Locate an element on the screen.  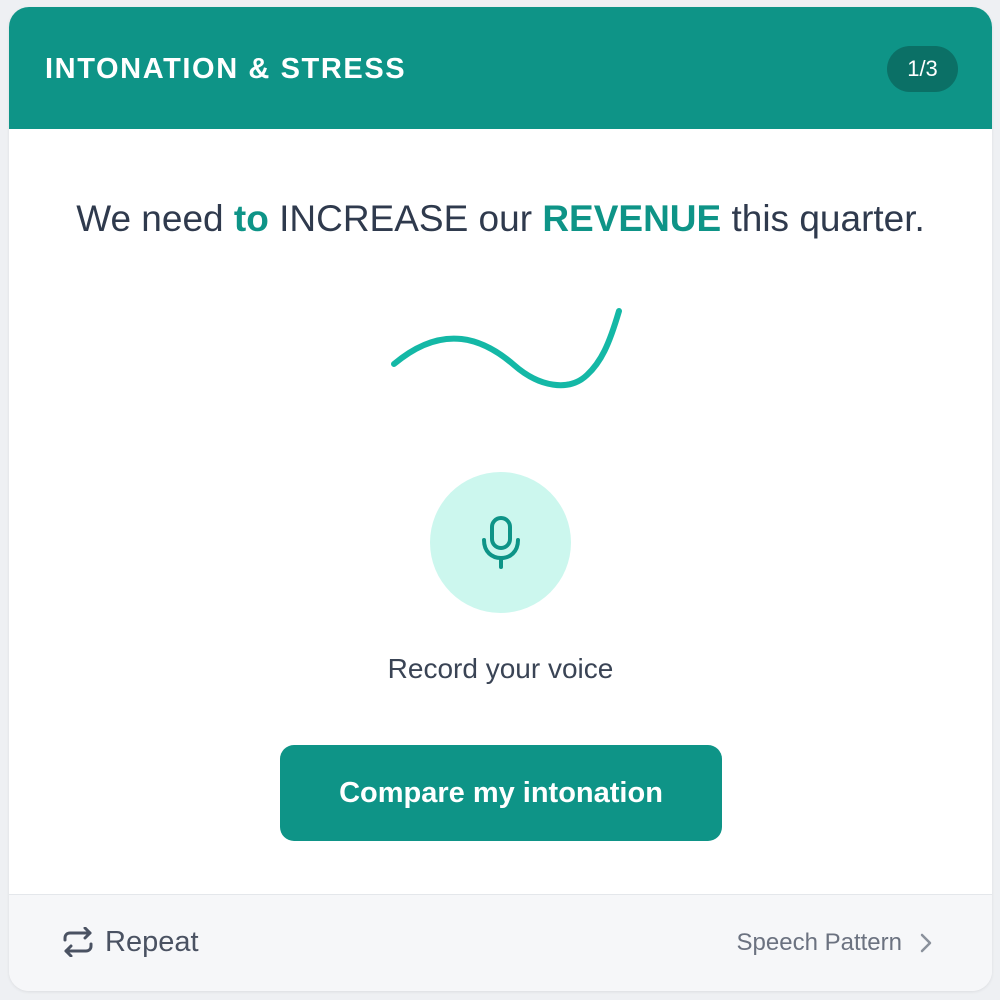
stressed-word: REVENUE is located at coordinates (632, 218).